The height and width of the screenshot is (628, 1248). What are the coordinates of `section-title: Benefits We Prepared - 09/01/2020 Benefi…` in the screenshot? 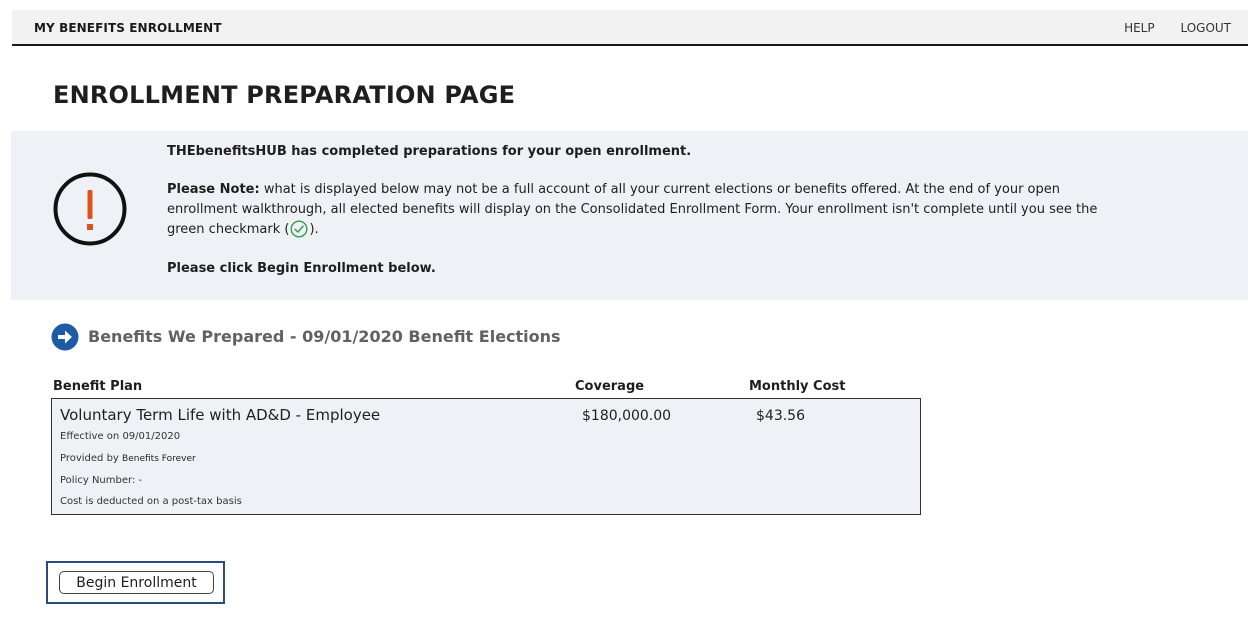 It's located at (324, 336).